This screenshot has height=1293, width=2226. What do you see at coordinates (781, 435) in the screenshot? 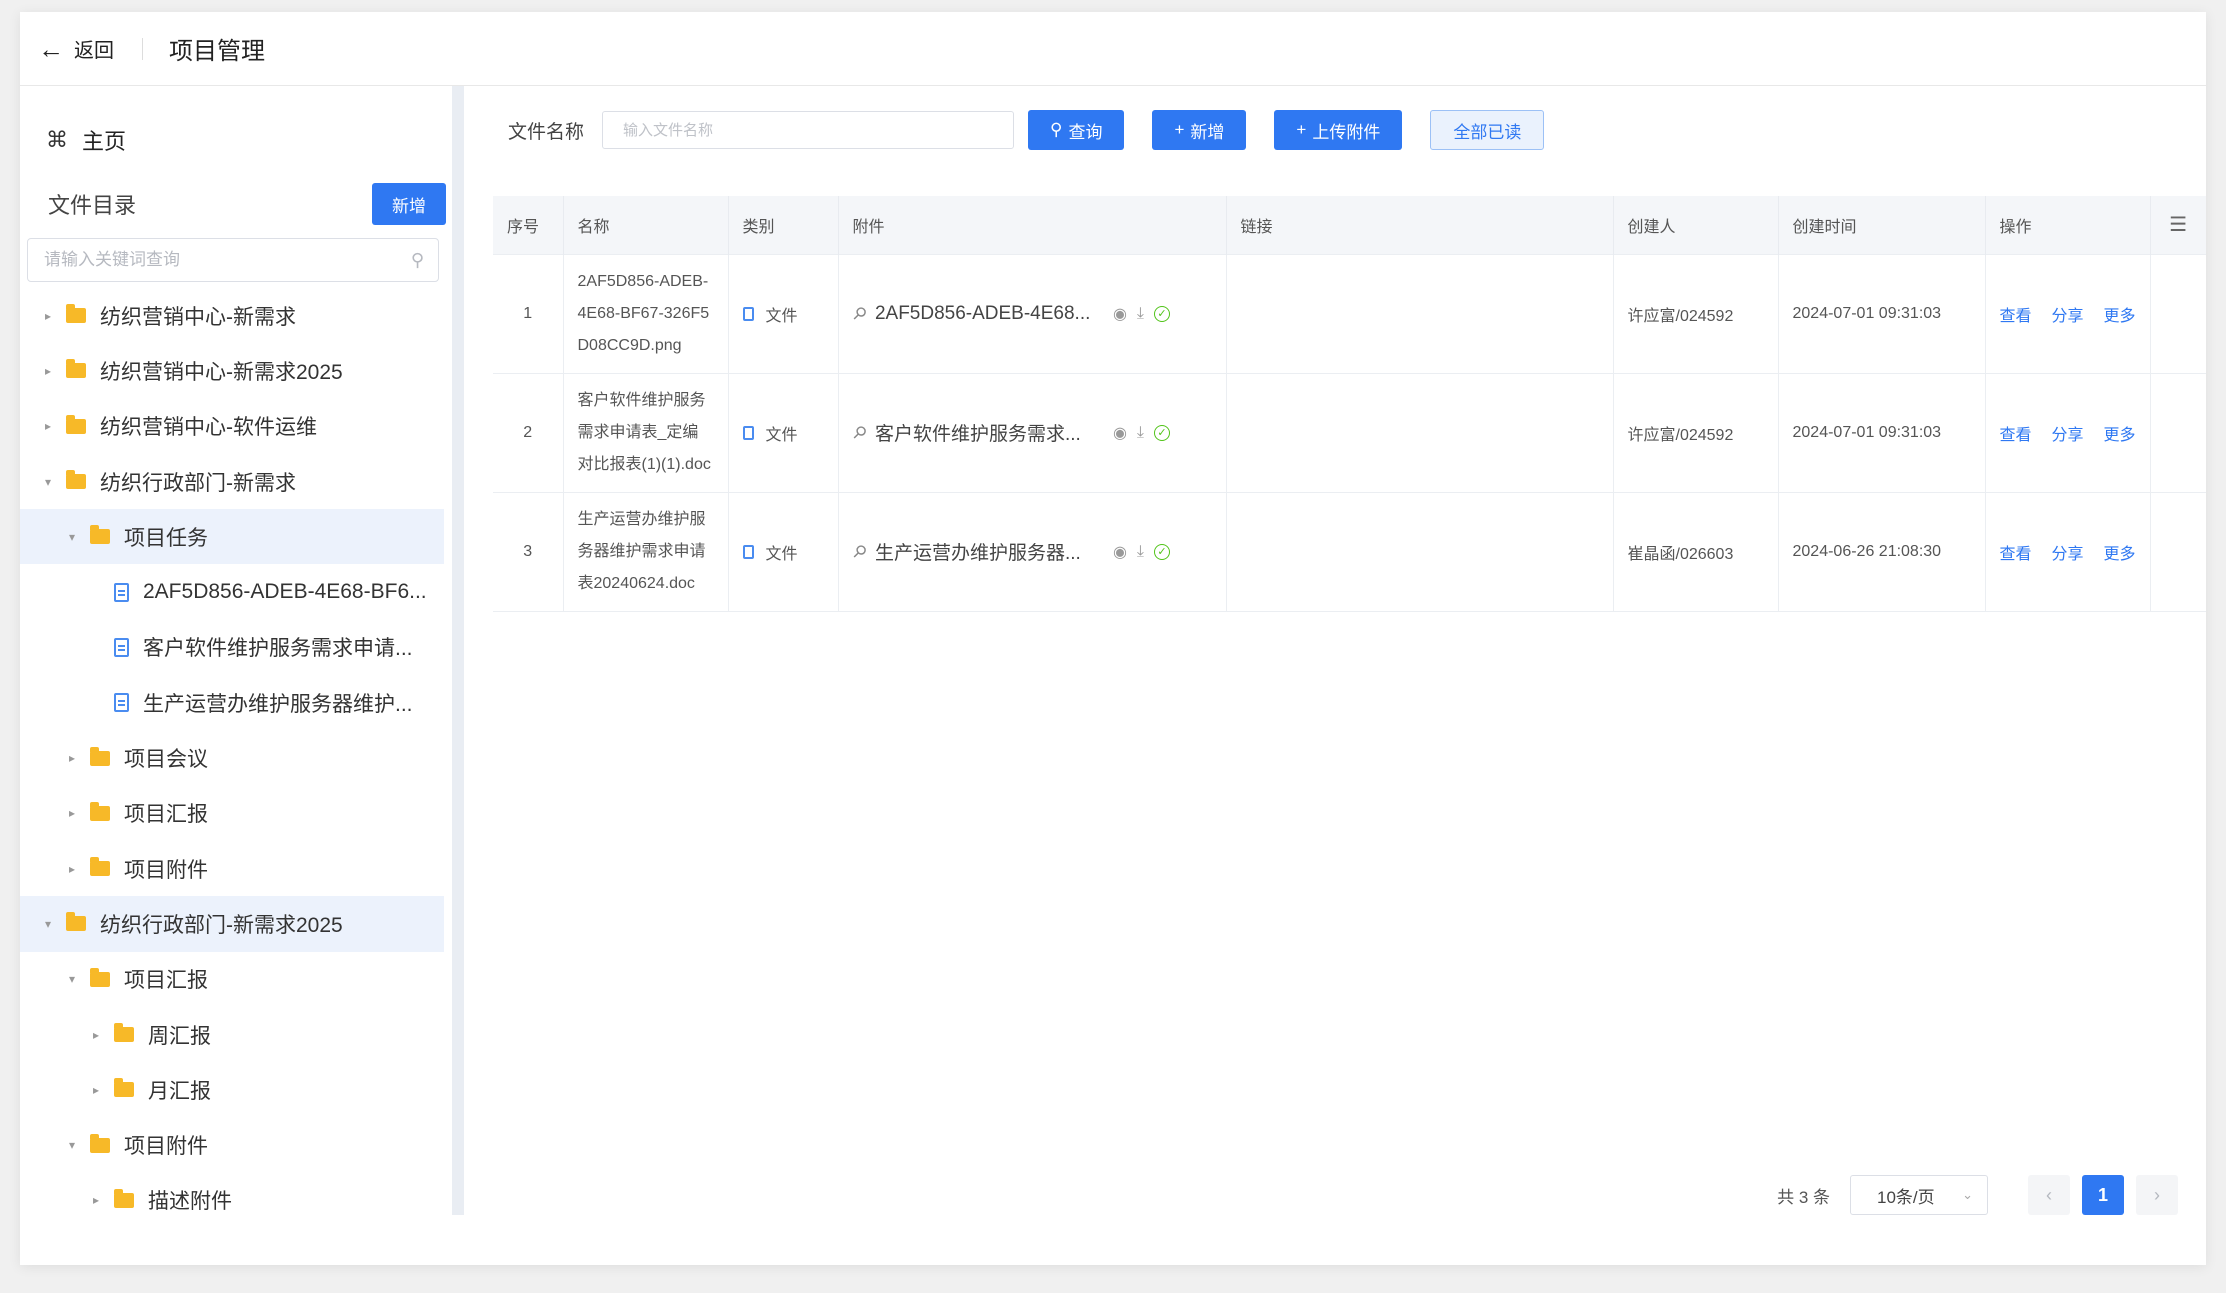
I see `file-type: 文件` at bounding box center [781, 435].